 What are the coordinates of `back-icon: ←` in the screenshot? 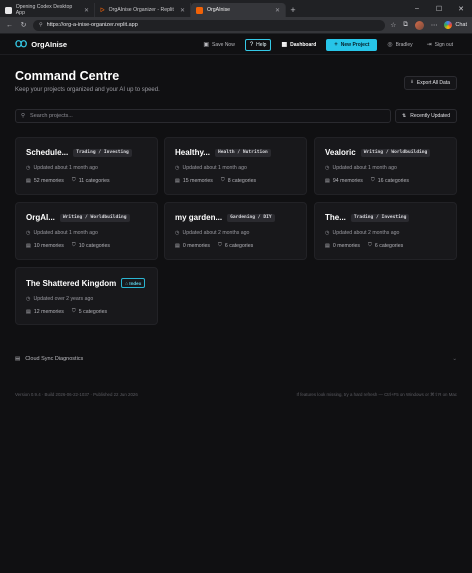 It's located at (9, 25).